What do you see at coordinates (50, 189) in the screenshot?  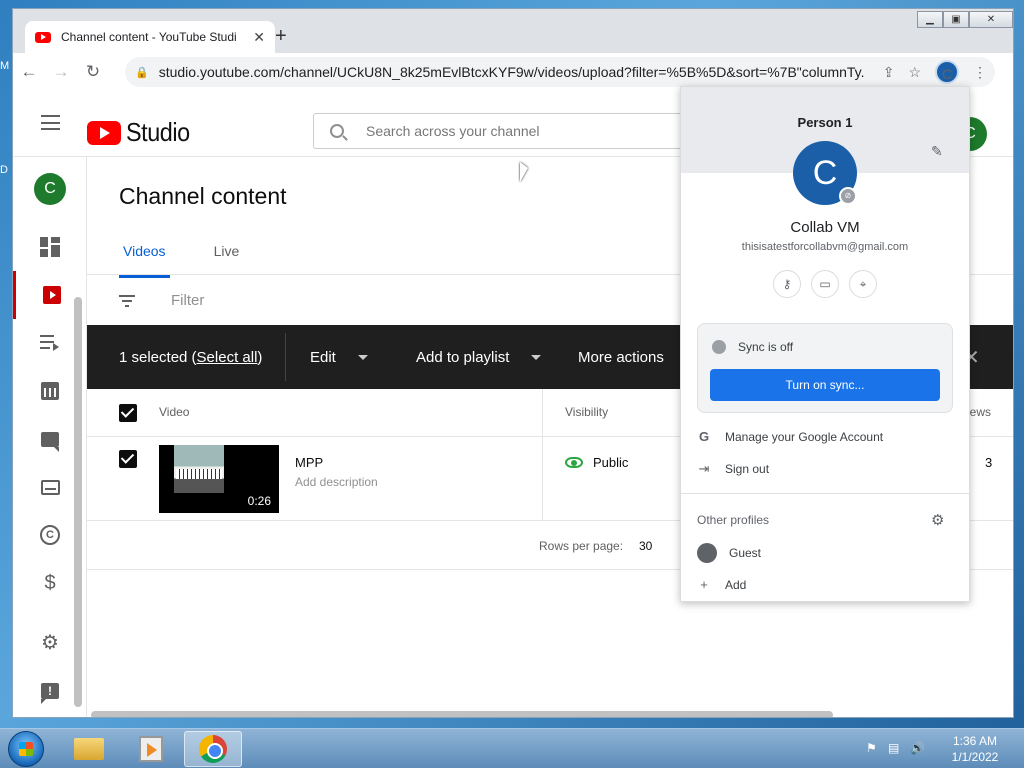 I see `channel-avatar: C` at bounding box center [50, 189].